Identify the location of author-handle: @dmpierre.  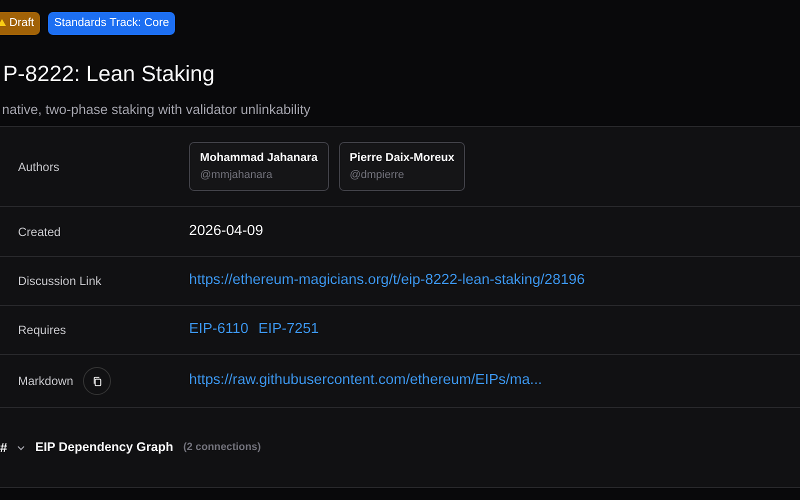
(378, 175).